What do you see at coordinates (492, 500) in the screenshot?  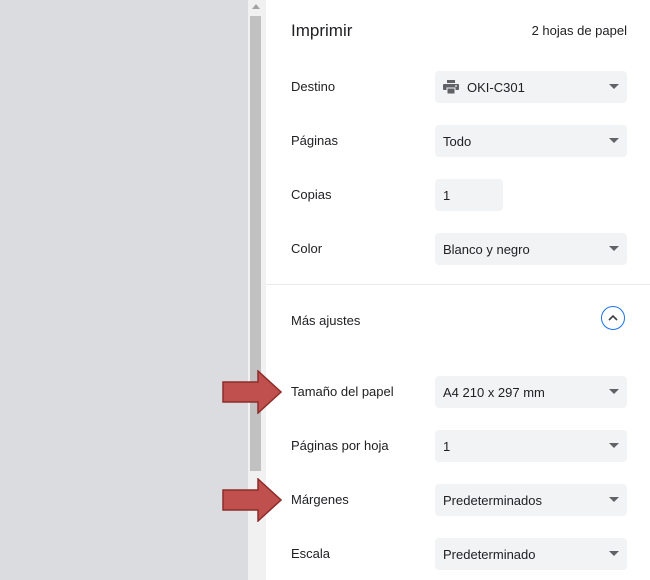 I see `margins-value: Predeterminados` at bounding box center [492, 500].